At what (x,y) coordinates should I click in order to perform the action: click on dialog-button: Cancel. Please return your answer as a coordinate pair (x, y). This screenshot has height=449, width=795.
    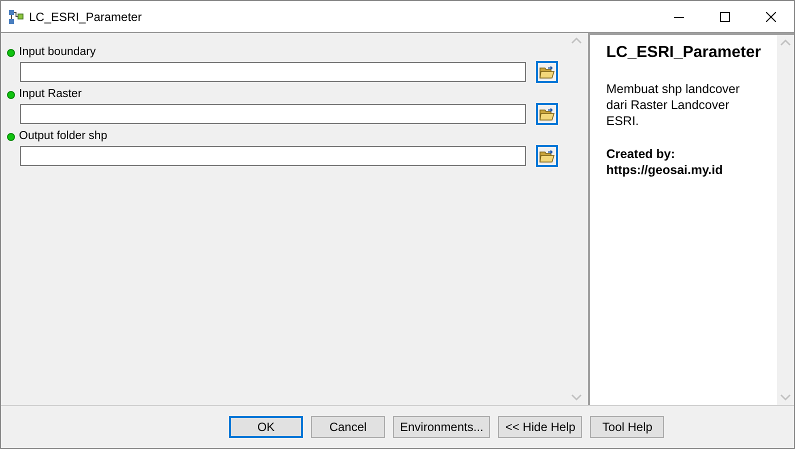
    Looking at the image, I should click on (348, 427).